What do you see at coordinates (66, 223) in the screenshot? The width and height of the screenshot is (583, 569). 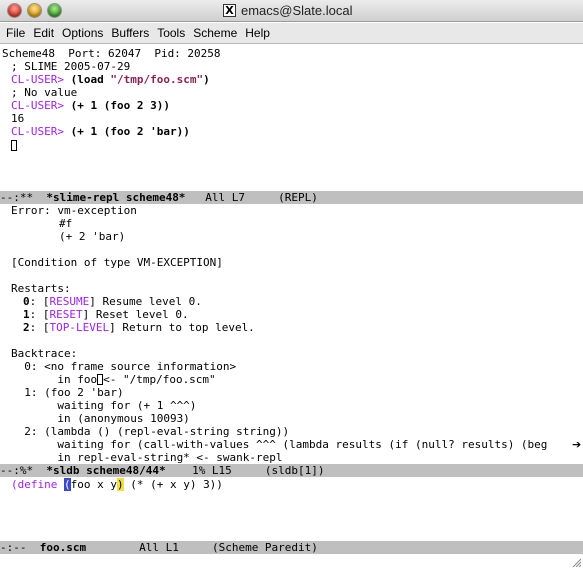 I see `sldb-error-detail: #f` at bounding box center [66, 223].